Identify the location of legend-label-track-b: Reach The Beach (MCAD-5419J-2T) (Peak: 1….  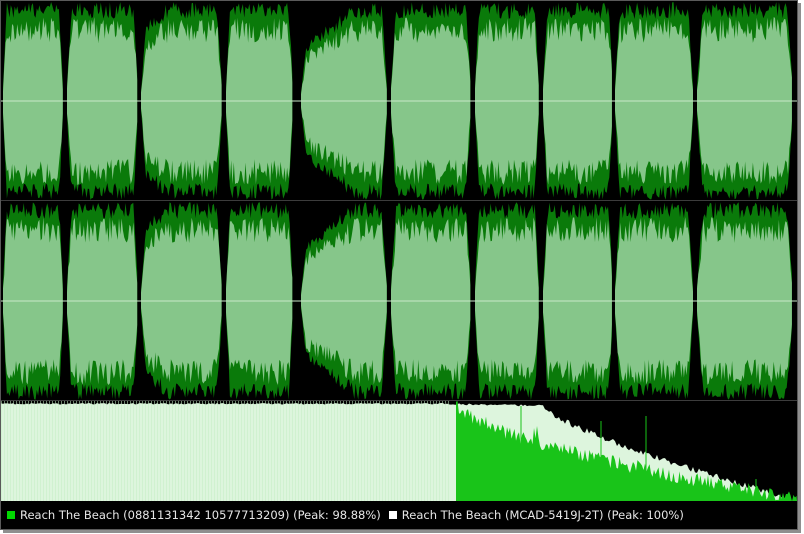
(542, 515).